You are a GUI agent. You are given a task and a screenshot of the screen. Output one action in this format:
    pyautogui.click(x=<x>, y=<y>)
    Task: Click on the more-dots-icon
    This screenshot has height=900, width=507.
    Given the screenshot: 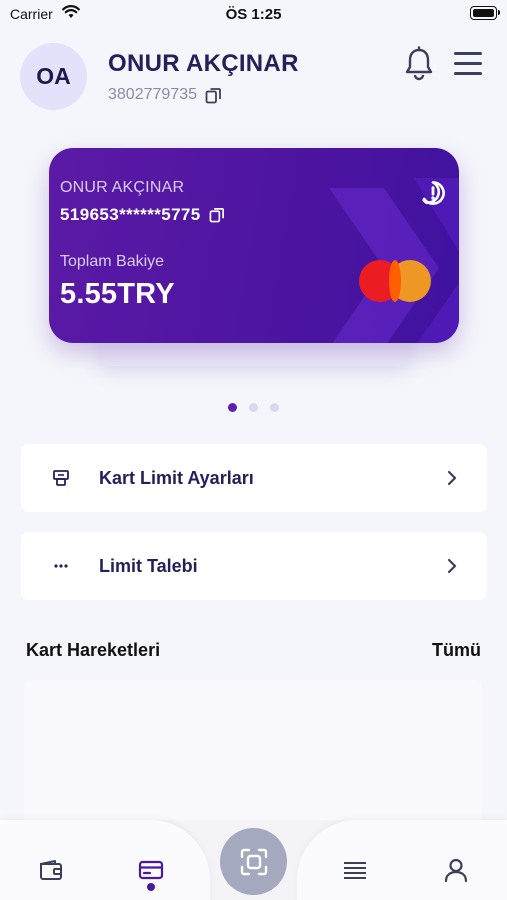 What is the action you would take?
    pyautogui.click(x=61, y=566)
    